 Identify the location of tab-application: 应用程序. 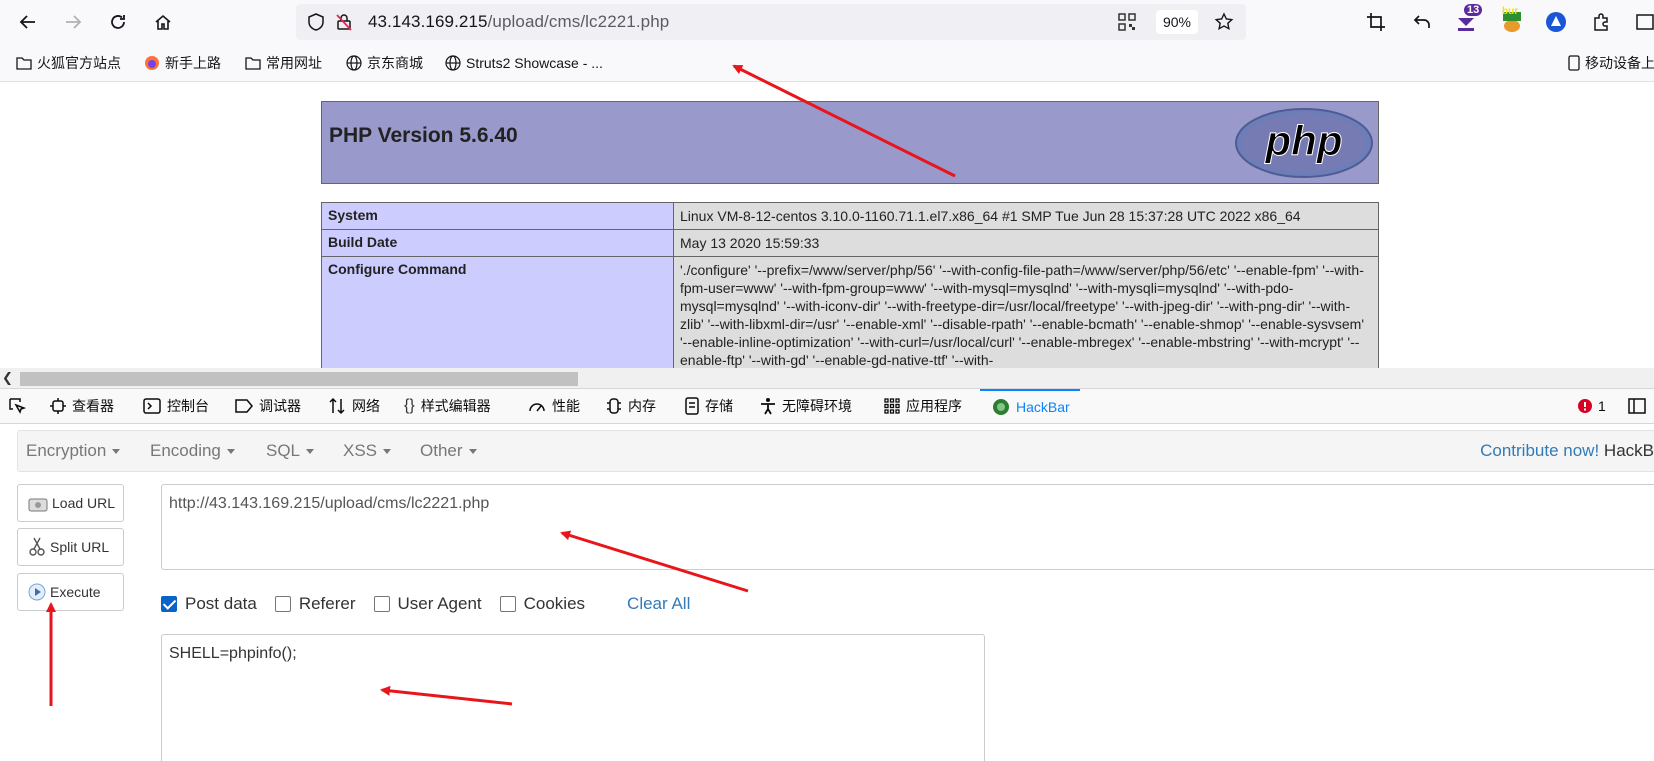
(923, 406).